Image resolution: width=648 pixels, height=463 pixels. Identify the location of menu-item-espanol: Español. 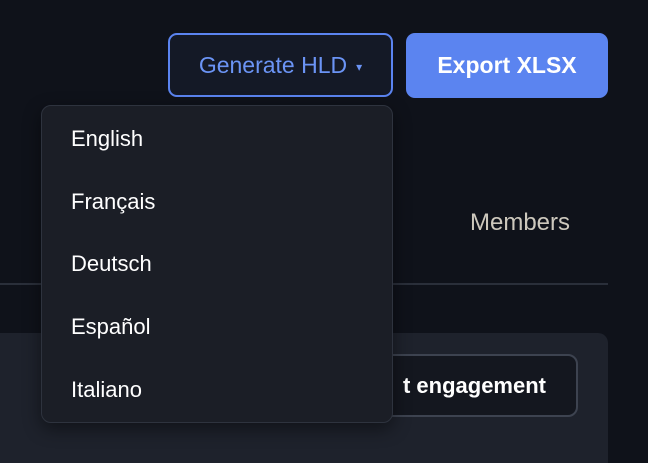
(217, 327).